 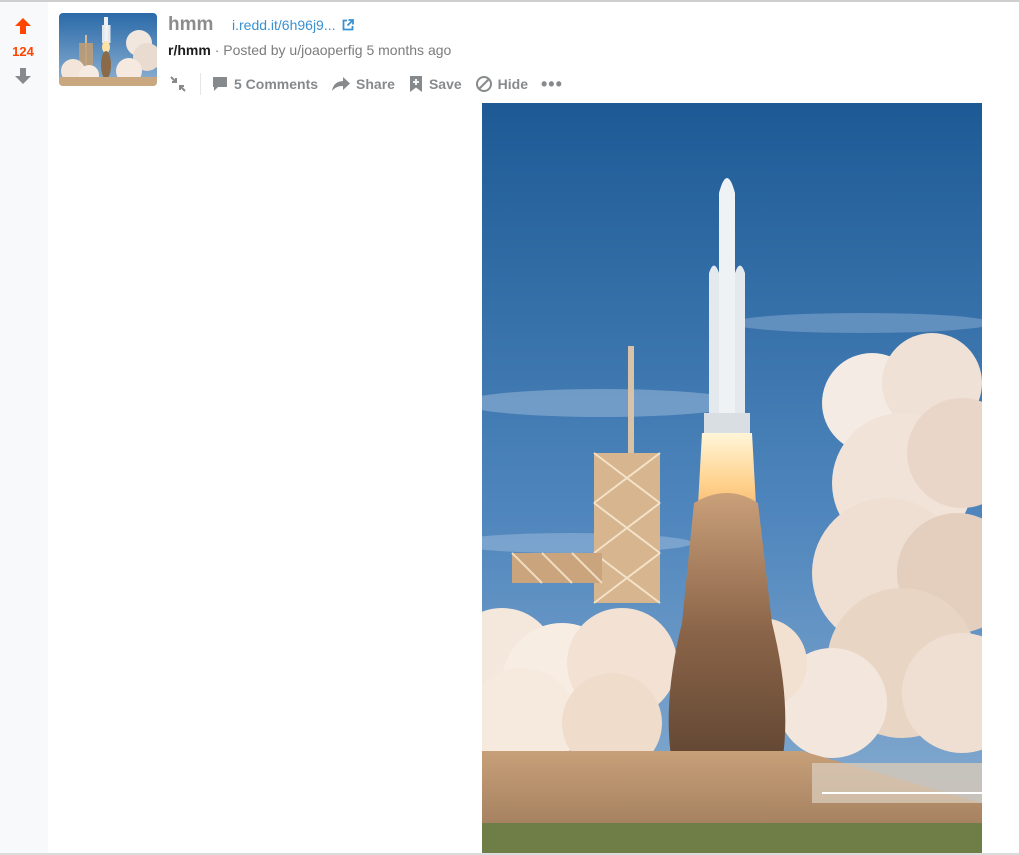 What do you see at coordinates (512, 84) in the screenshot?
I see `hide-label: Hide` at bounding box center [512, 84].